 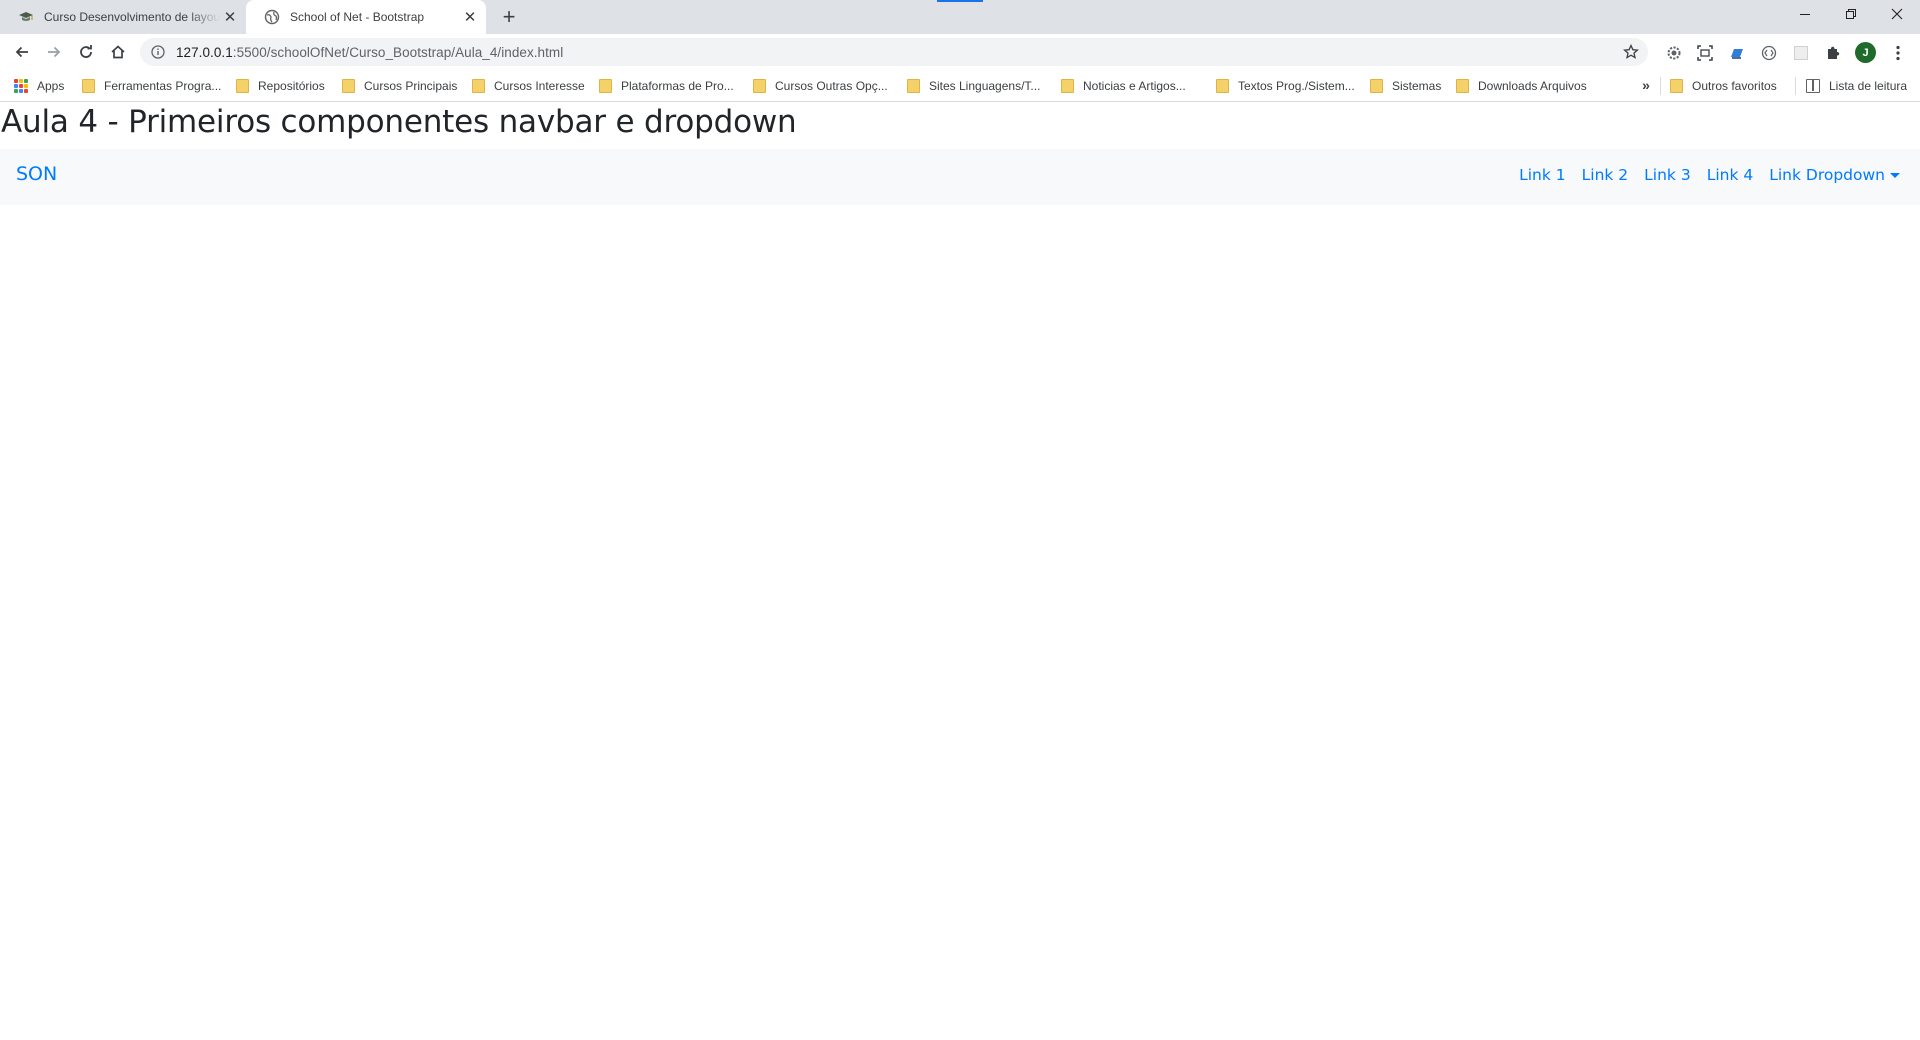 I want to click on apps-grid-icon, so click(x=21, y=86).